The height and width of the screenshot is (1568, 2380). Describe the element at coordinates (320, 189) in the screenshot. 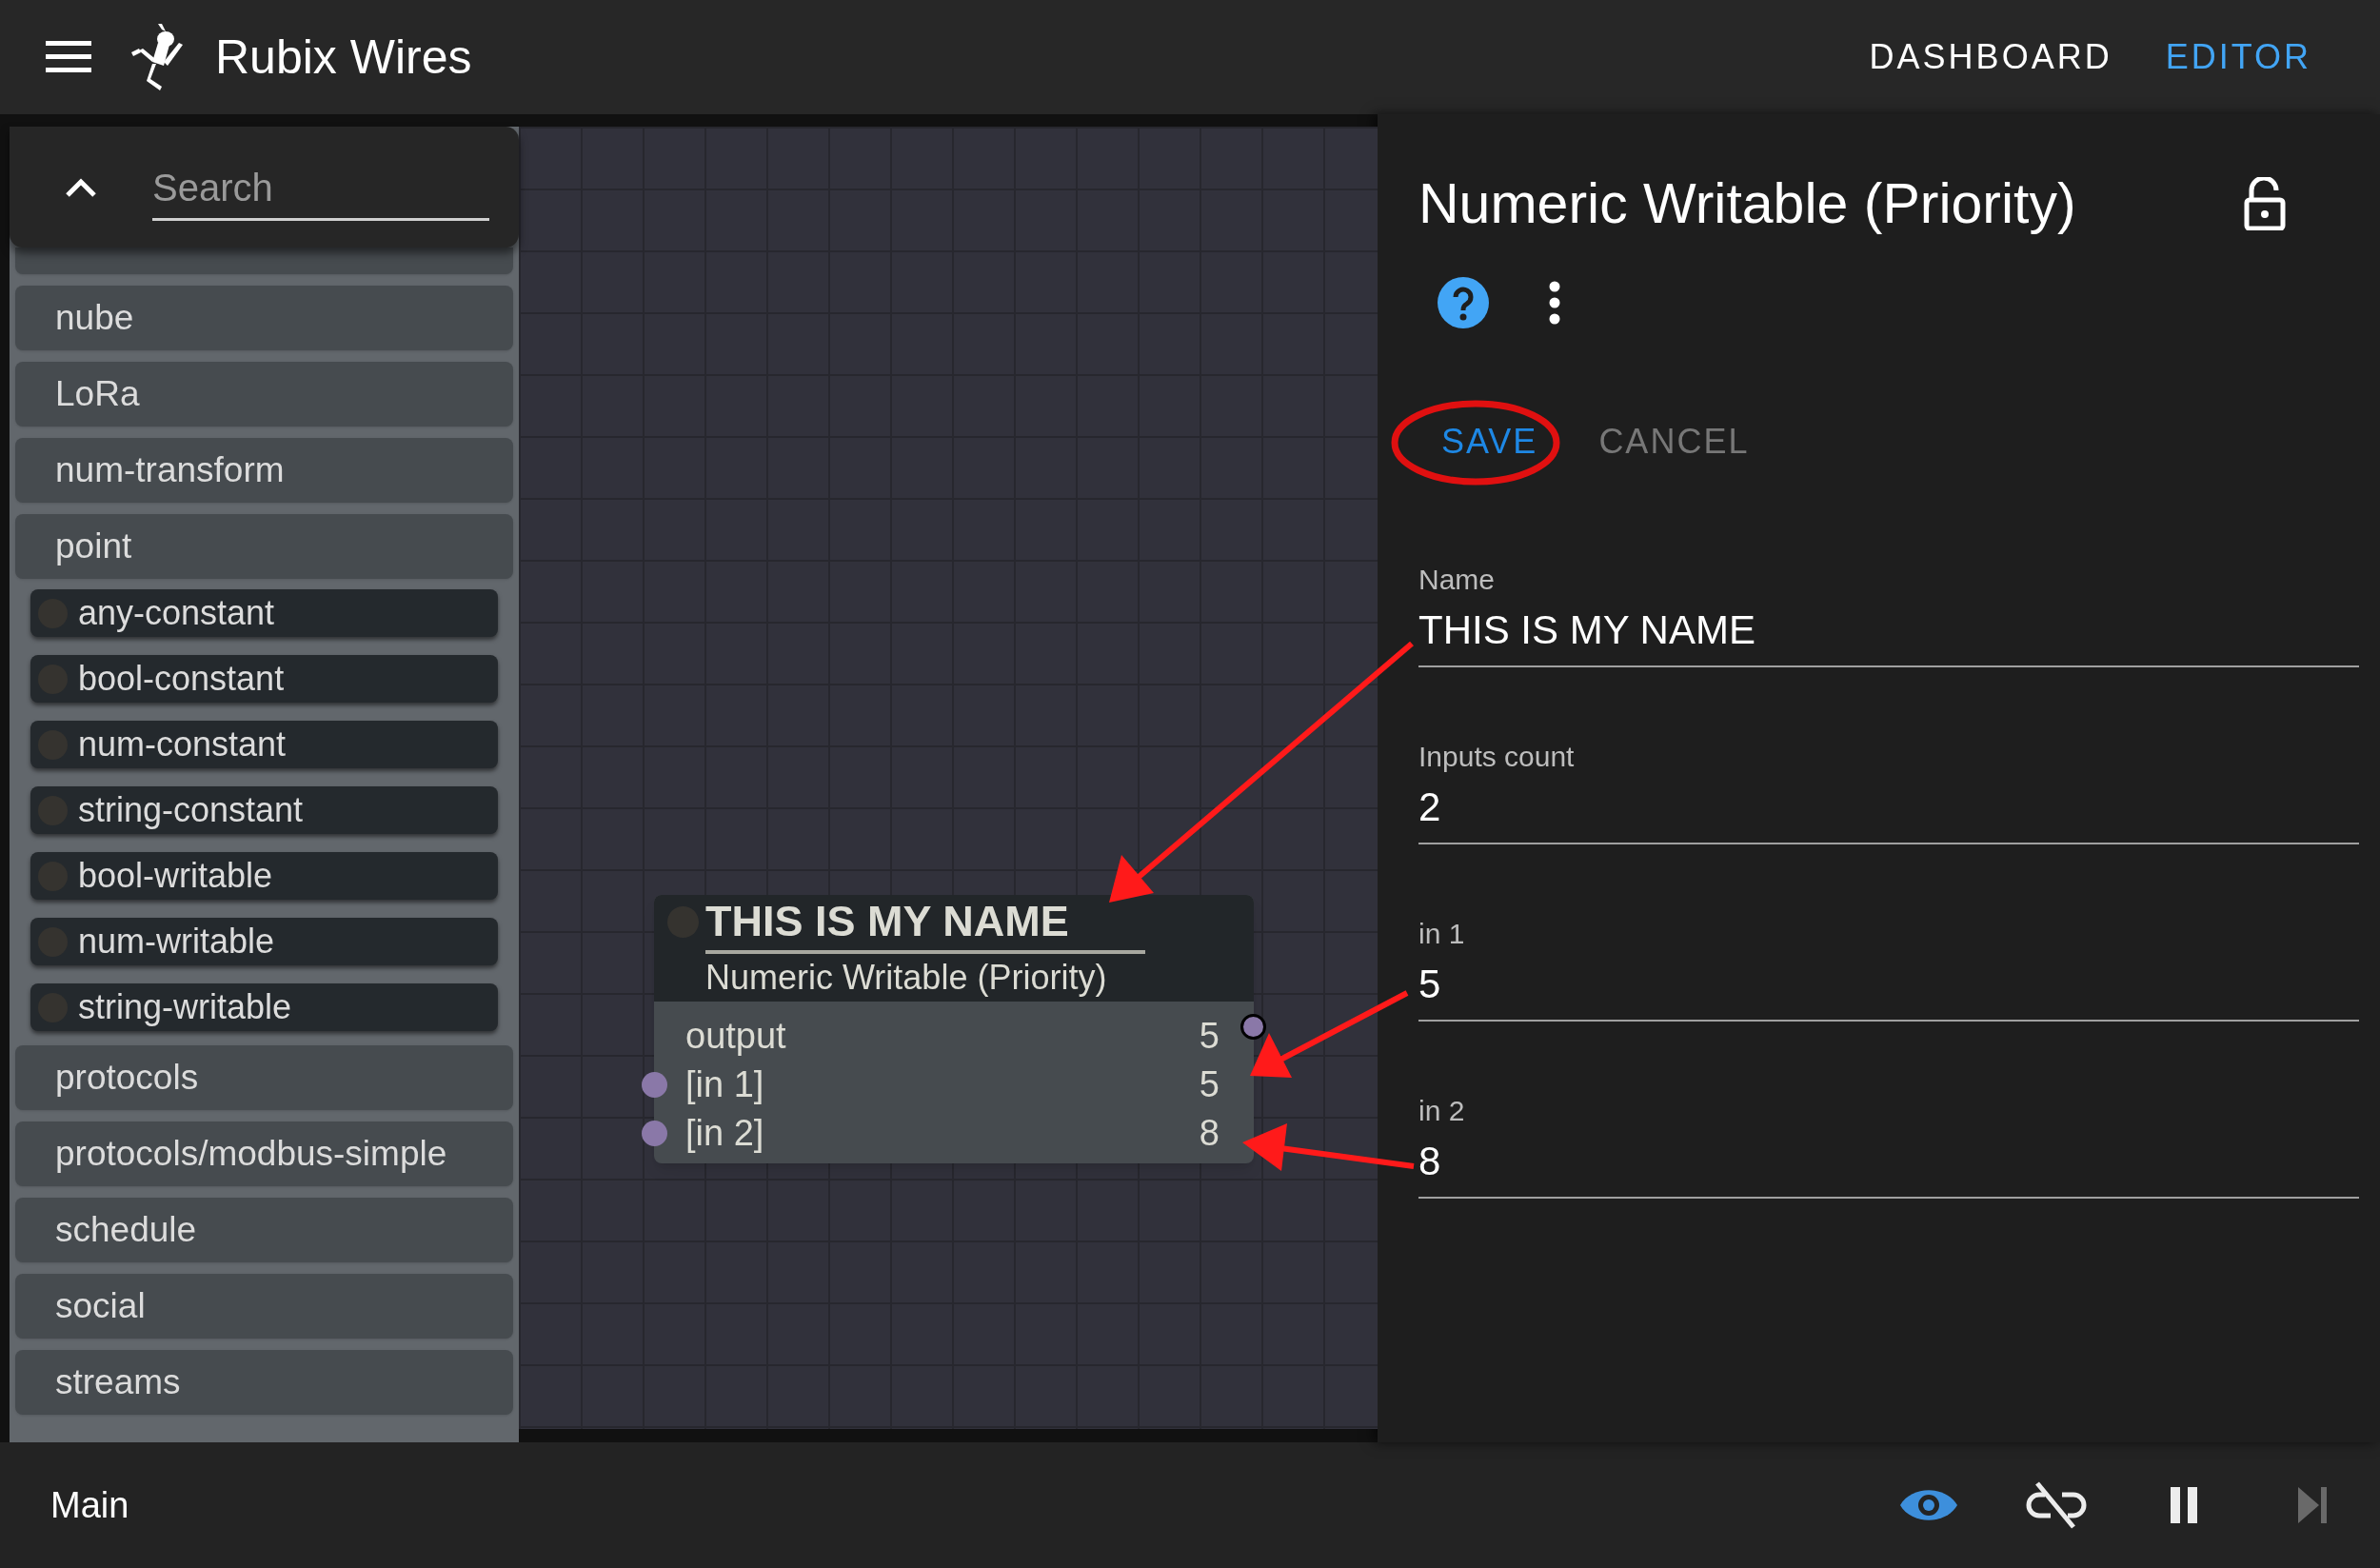

I see `search-field: Search` at that location.